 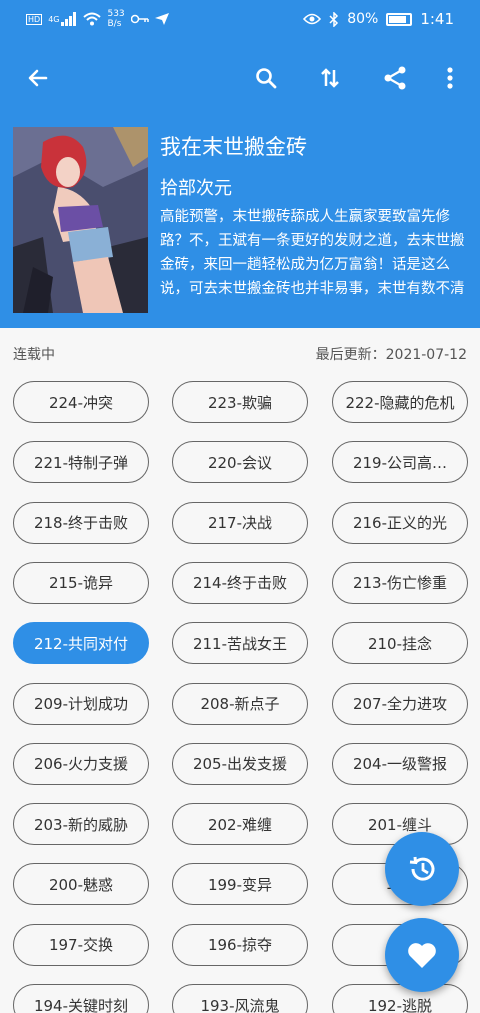 What do you see at coordinates (400, 522) in the screenshot?
I see `chapter-chip: 216-正义的光` at bounding box center [400, 522].